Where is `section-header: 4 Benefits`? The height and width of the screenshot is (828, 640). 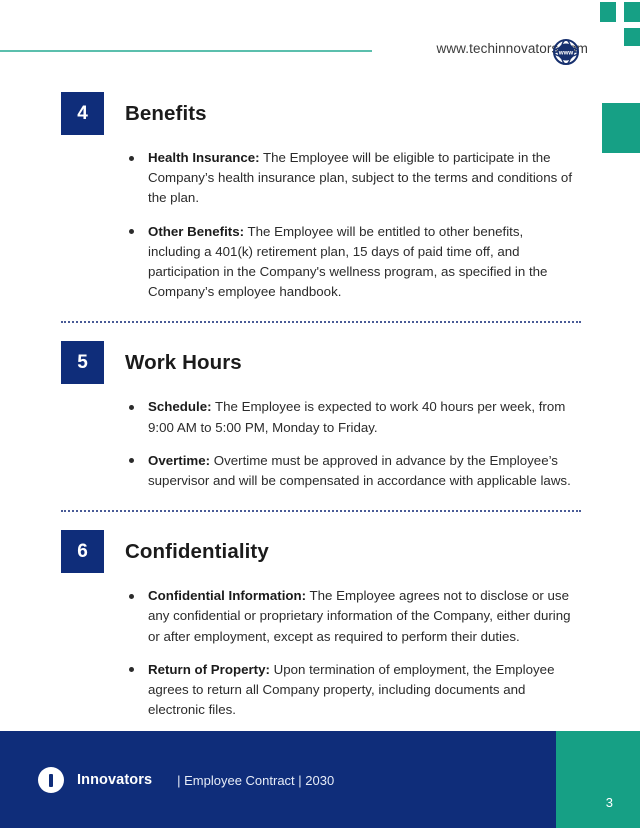
section-header: 4 Benefits is located at coordinates (321, 113).